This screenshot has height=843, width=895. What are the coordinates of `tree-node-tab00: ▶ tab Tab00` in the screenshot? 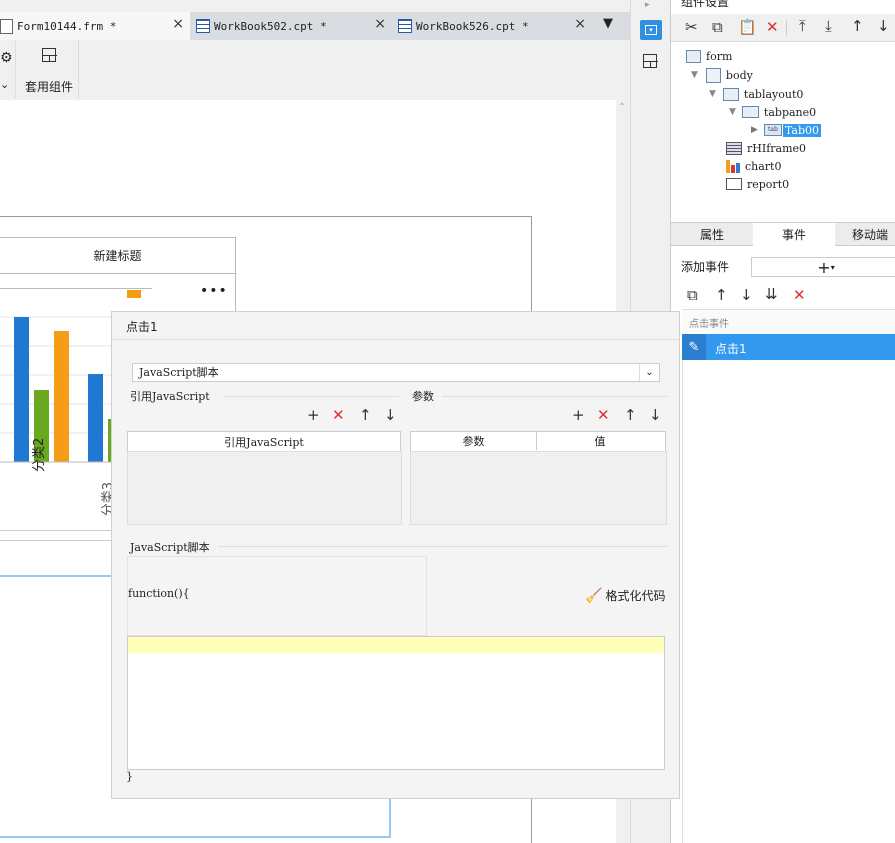 It's located at (786, 130).